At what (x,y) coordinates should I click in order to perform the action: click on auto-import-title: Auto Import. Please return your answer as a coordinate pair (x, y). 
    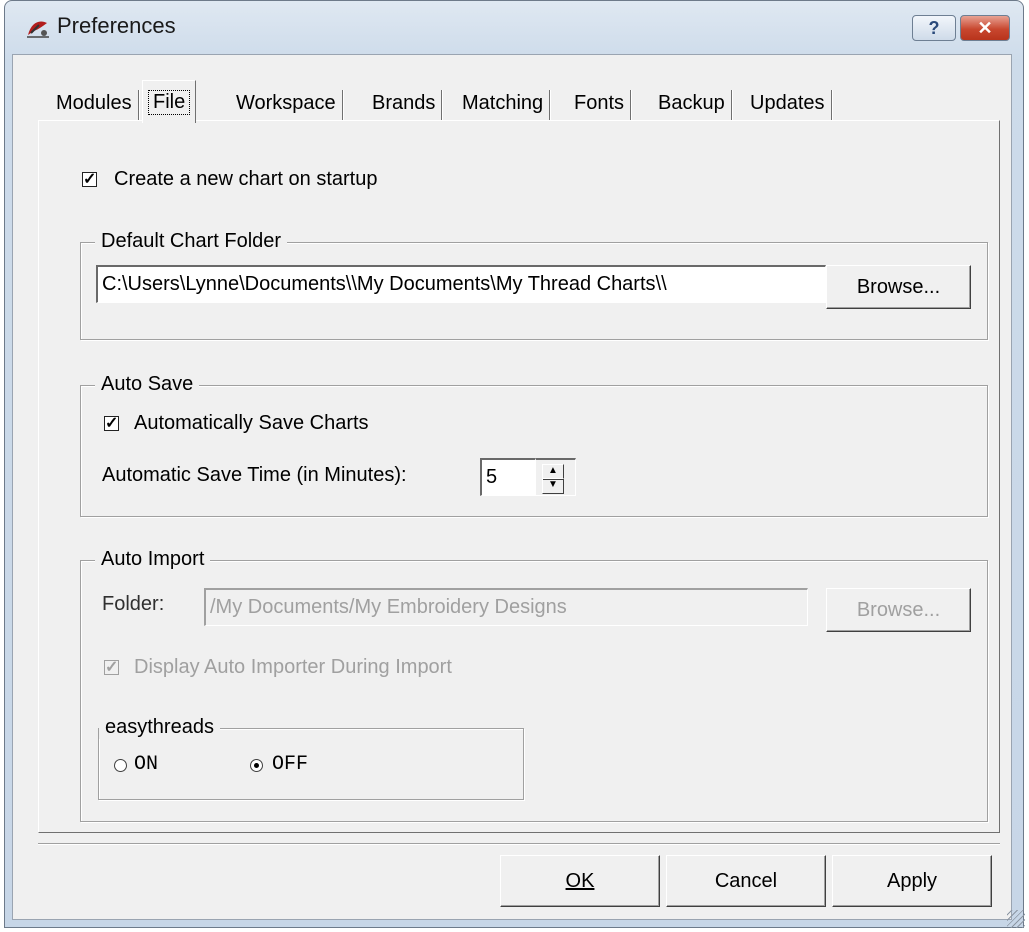
    Looking at the image, I should click on (153, 559).